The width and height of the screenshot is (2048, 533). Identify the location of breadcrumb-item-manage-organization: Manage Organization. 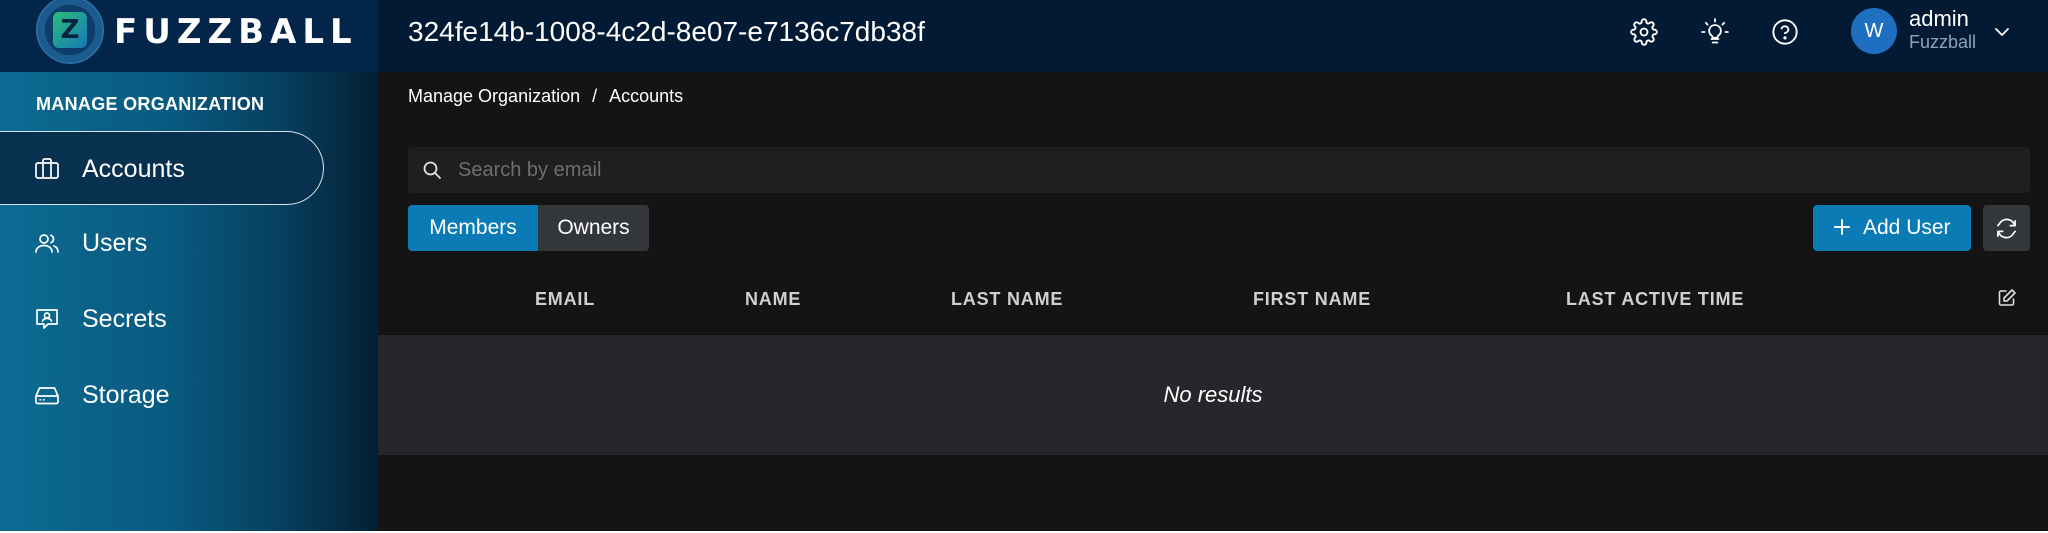
(494, 96).